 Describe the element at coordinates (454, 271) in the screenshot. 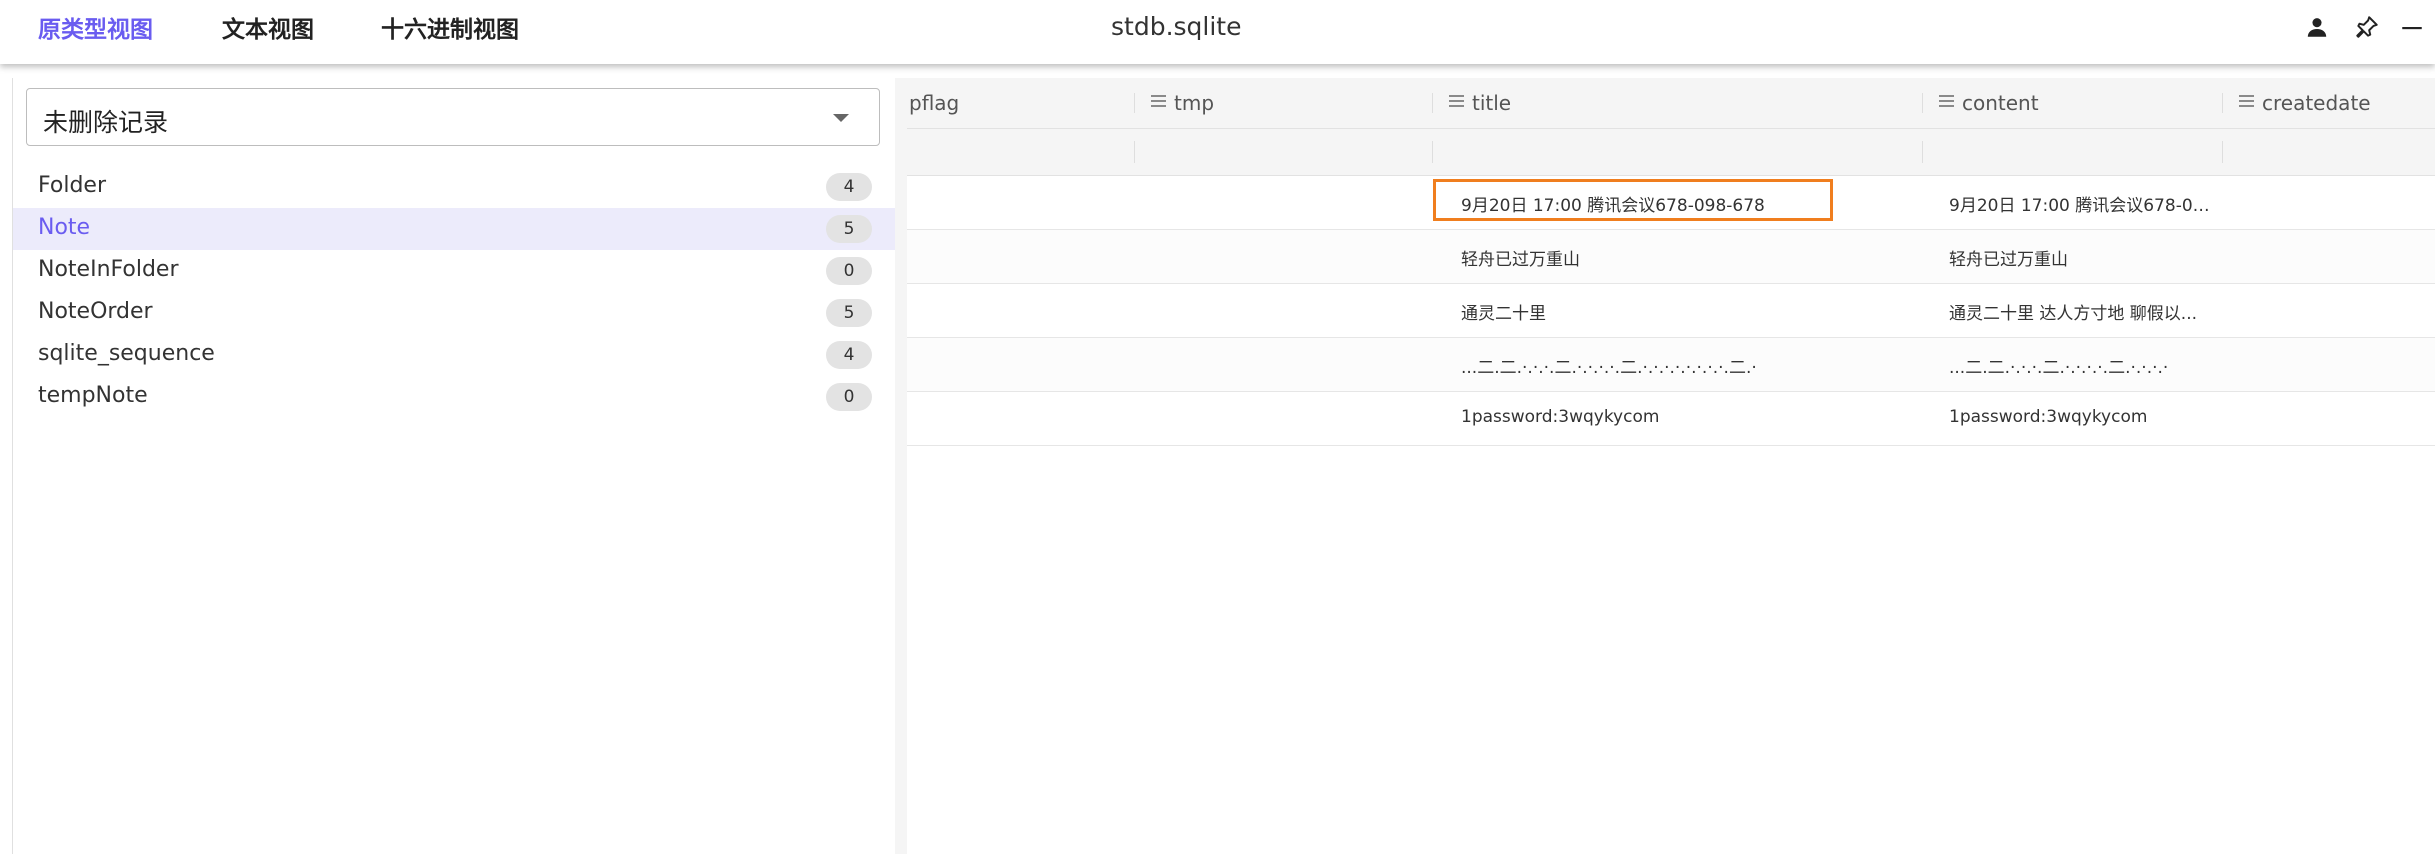

I see `table-list-item: NoteInFolder 0` at that location.